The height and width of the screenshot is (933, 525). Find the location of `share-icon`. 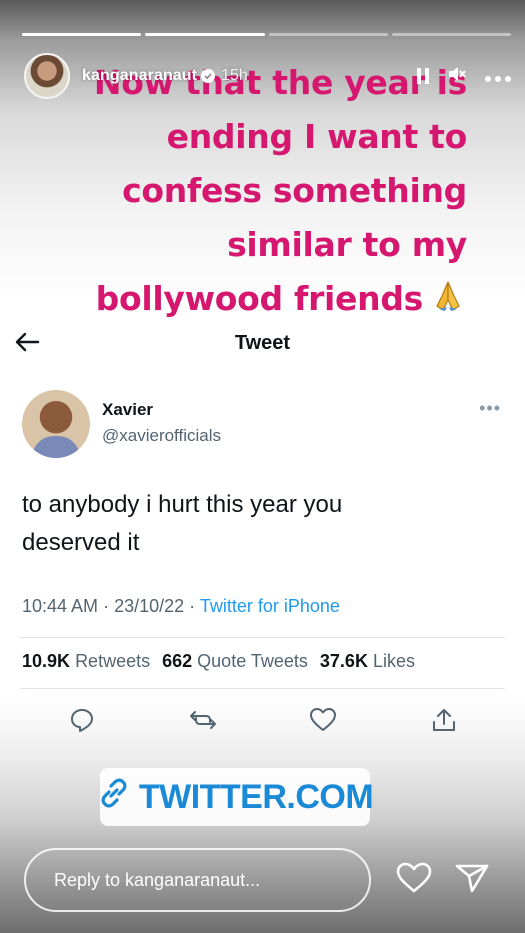

share-icon is located at coordinates (444, 720).